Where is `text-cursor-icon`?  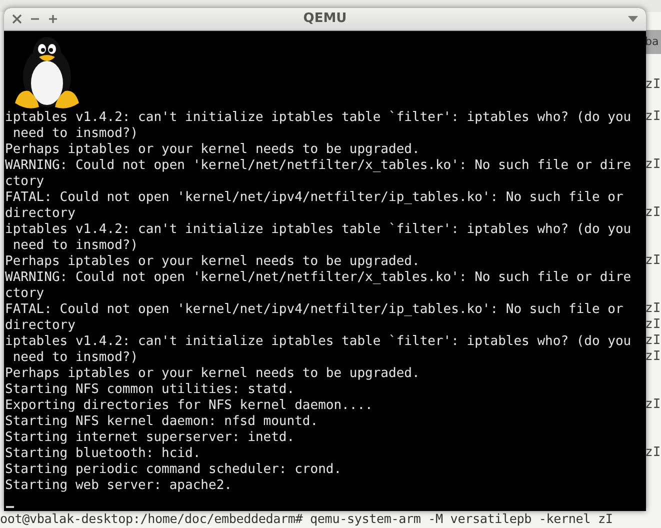
text-cursor-icon is located at coordinates (10, 507).